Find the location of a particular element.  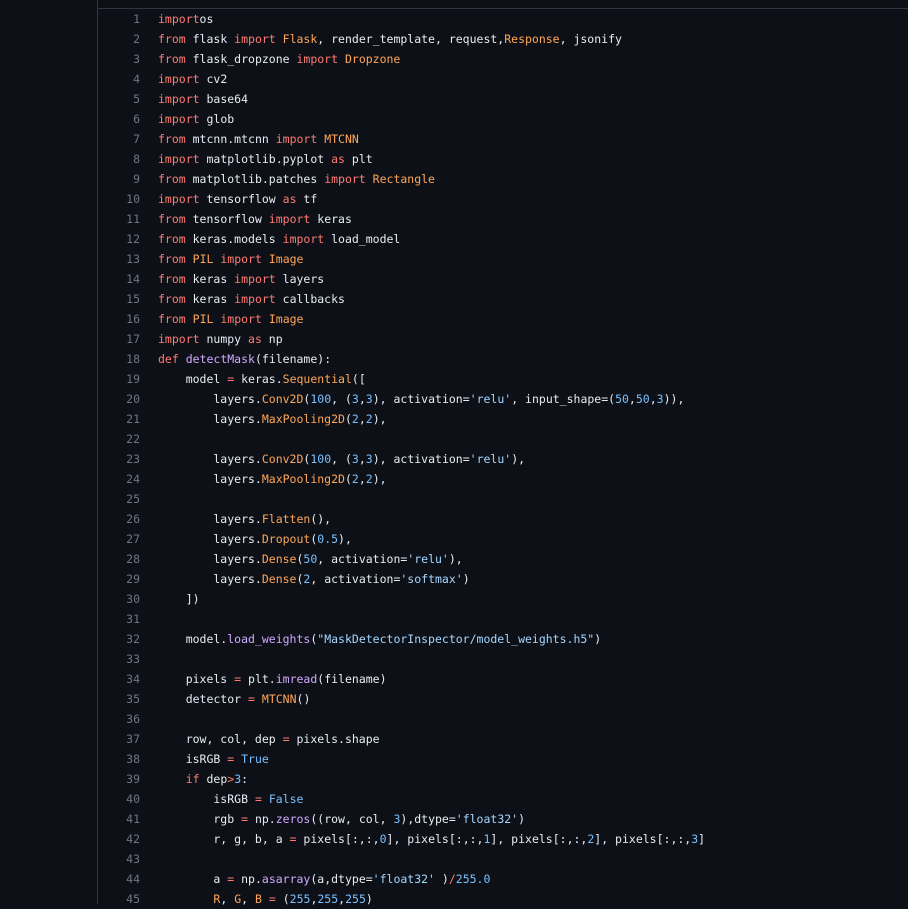

code-token: ), is located at coordinates (379, 419).